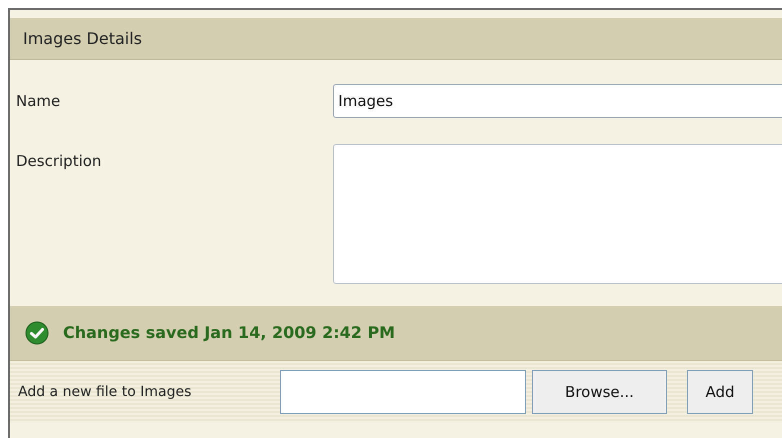 The height and width of the screenshot is (438, 782). What do you see at coordinates (105, 392) in the screenshot?
I see `upload-label: Add a new file to Images` at bounding box center [105, 392].